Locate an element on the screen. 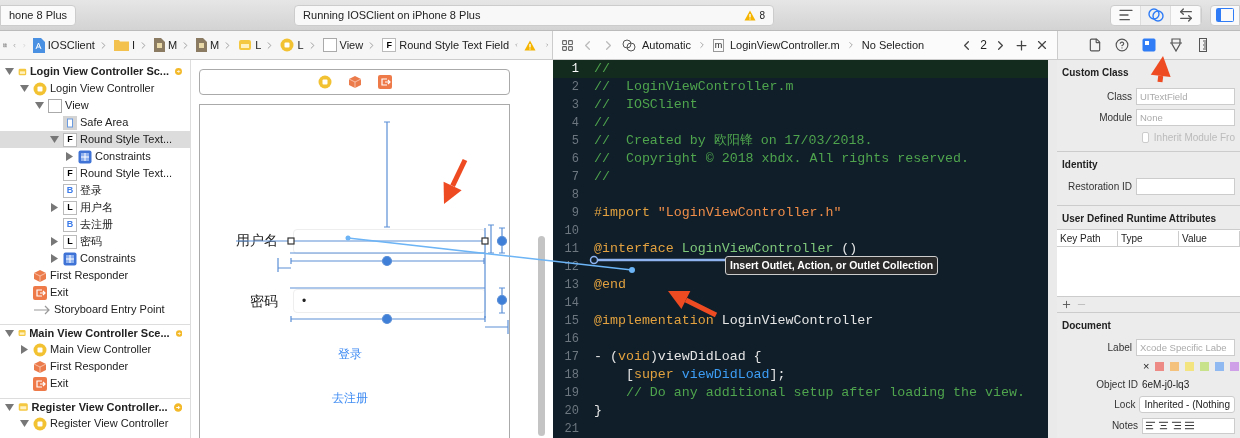 This screenshot has height=438, width=1240. outline-label: First Responder is located at coordinates (89, 367).